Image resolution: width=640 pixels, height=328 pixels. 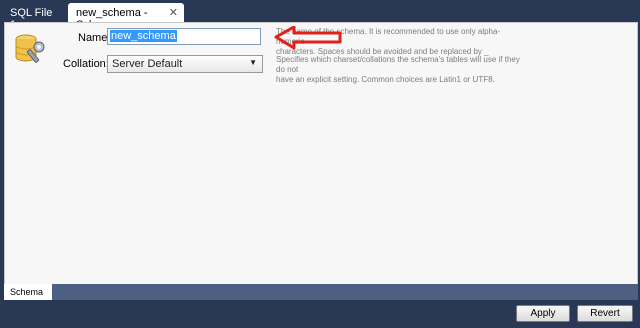 I want to click on schema-name-value: new_schema, so click(x=143, y=36).